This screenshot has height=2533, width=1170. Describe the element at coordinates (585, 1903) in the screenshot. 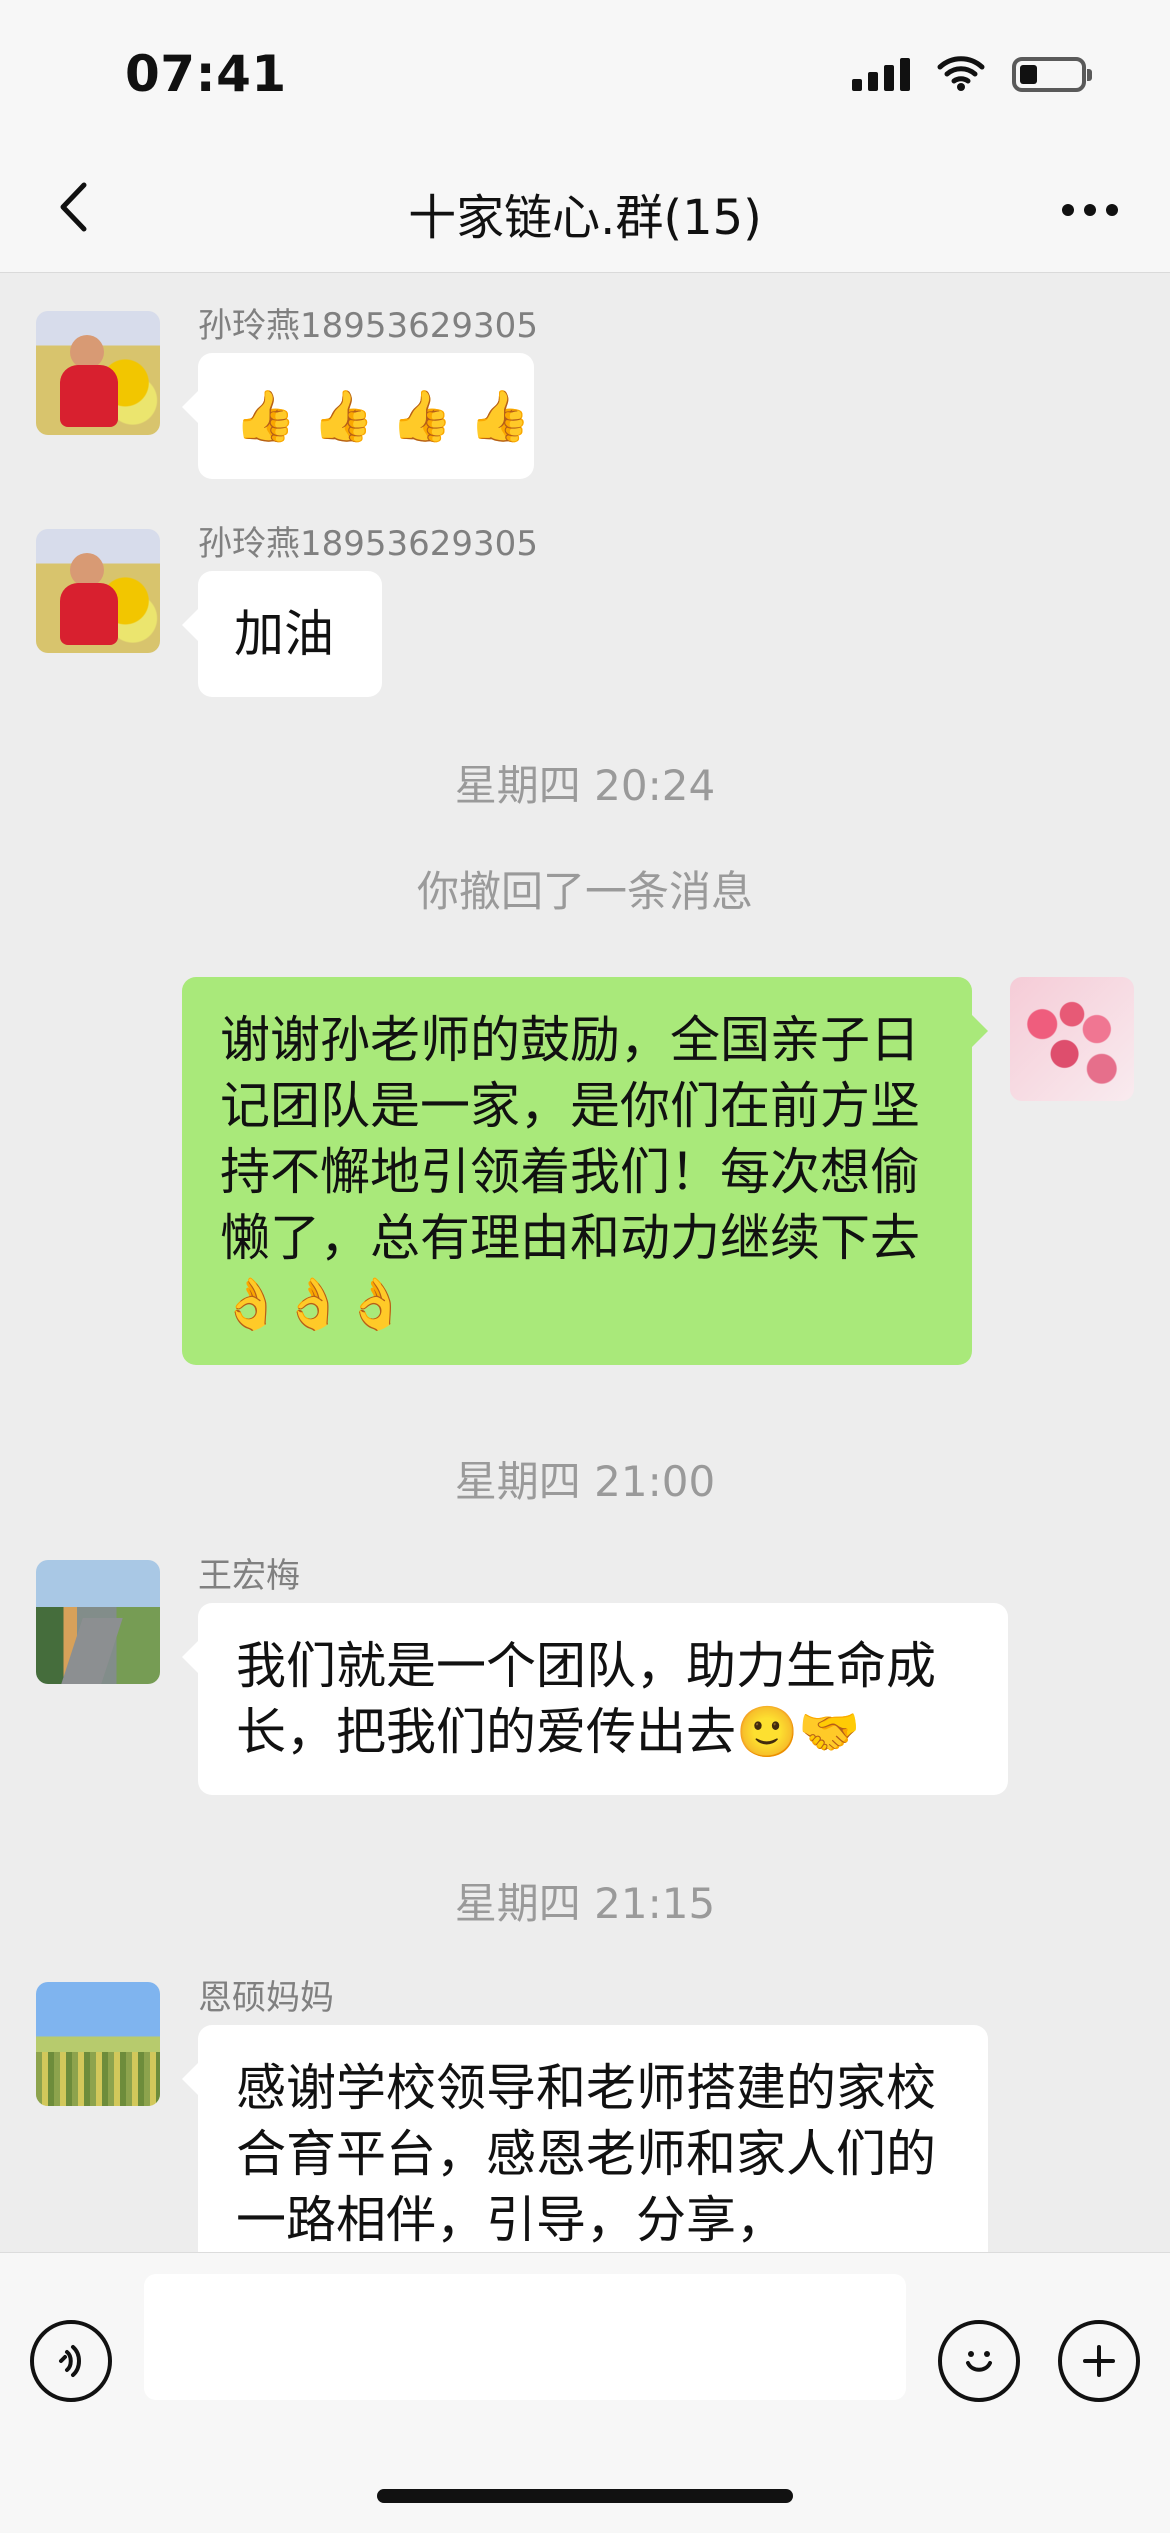

I see `timestamp: 星期四 21:15` at that location.